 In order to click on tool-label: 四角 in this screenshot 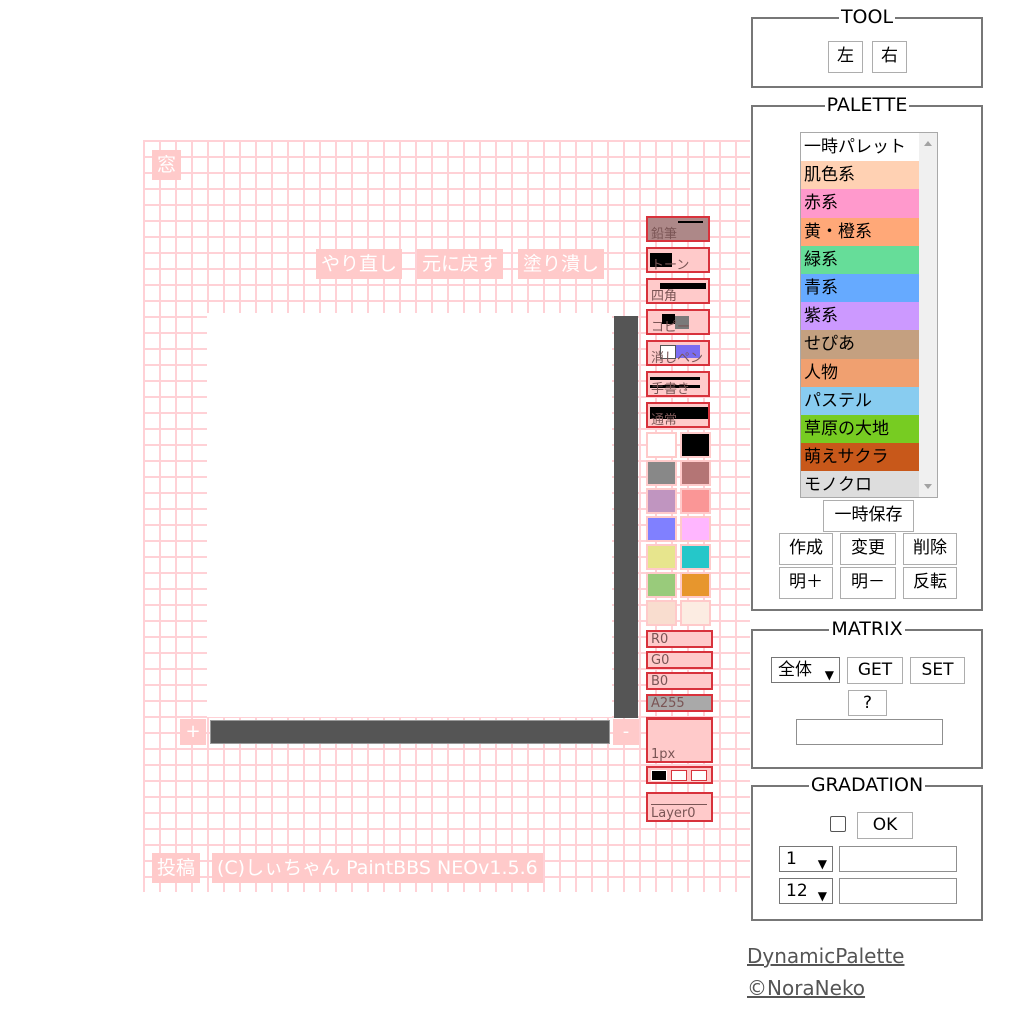, I will do `click(664, 296)`.